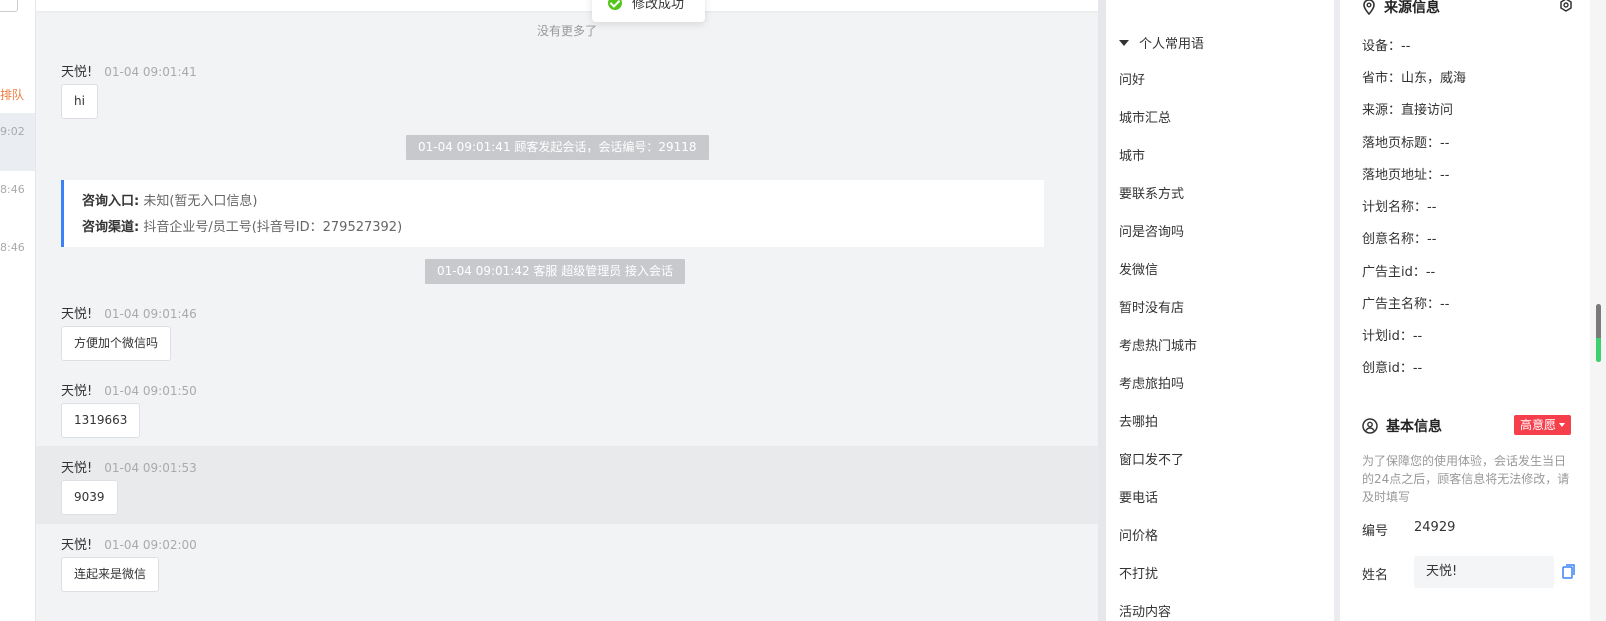  I want to click on message-meta: 天悦! 01-04 09:01:46, so click(129, 312).